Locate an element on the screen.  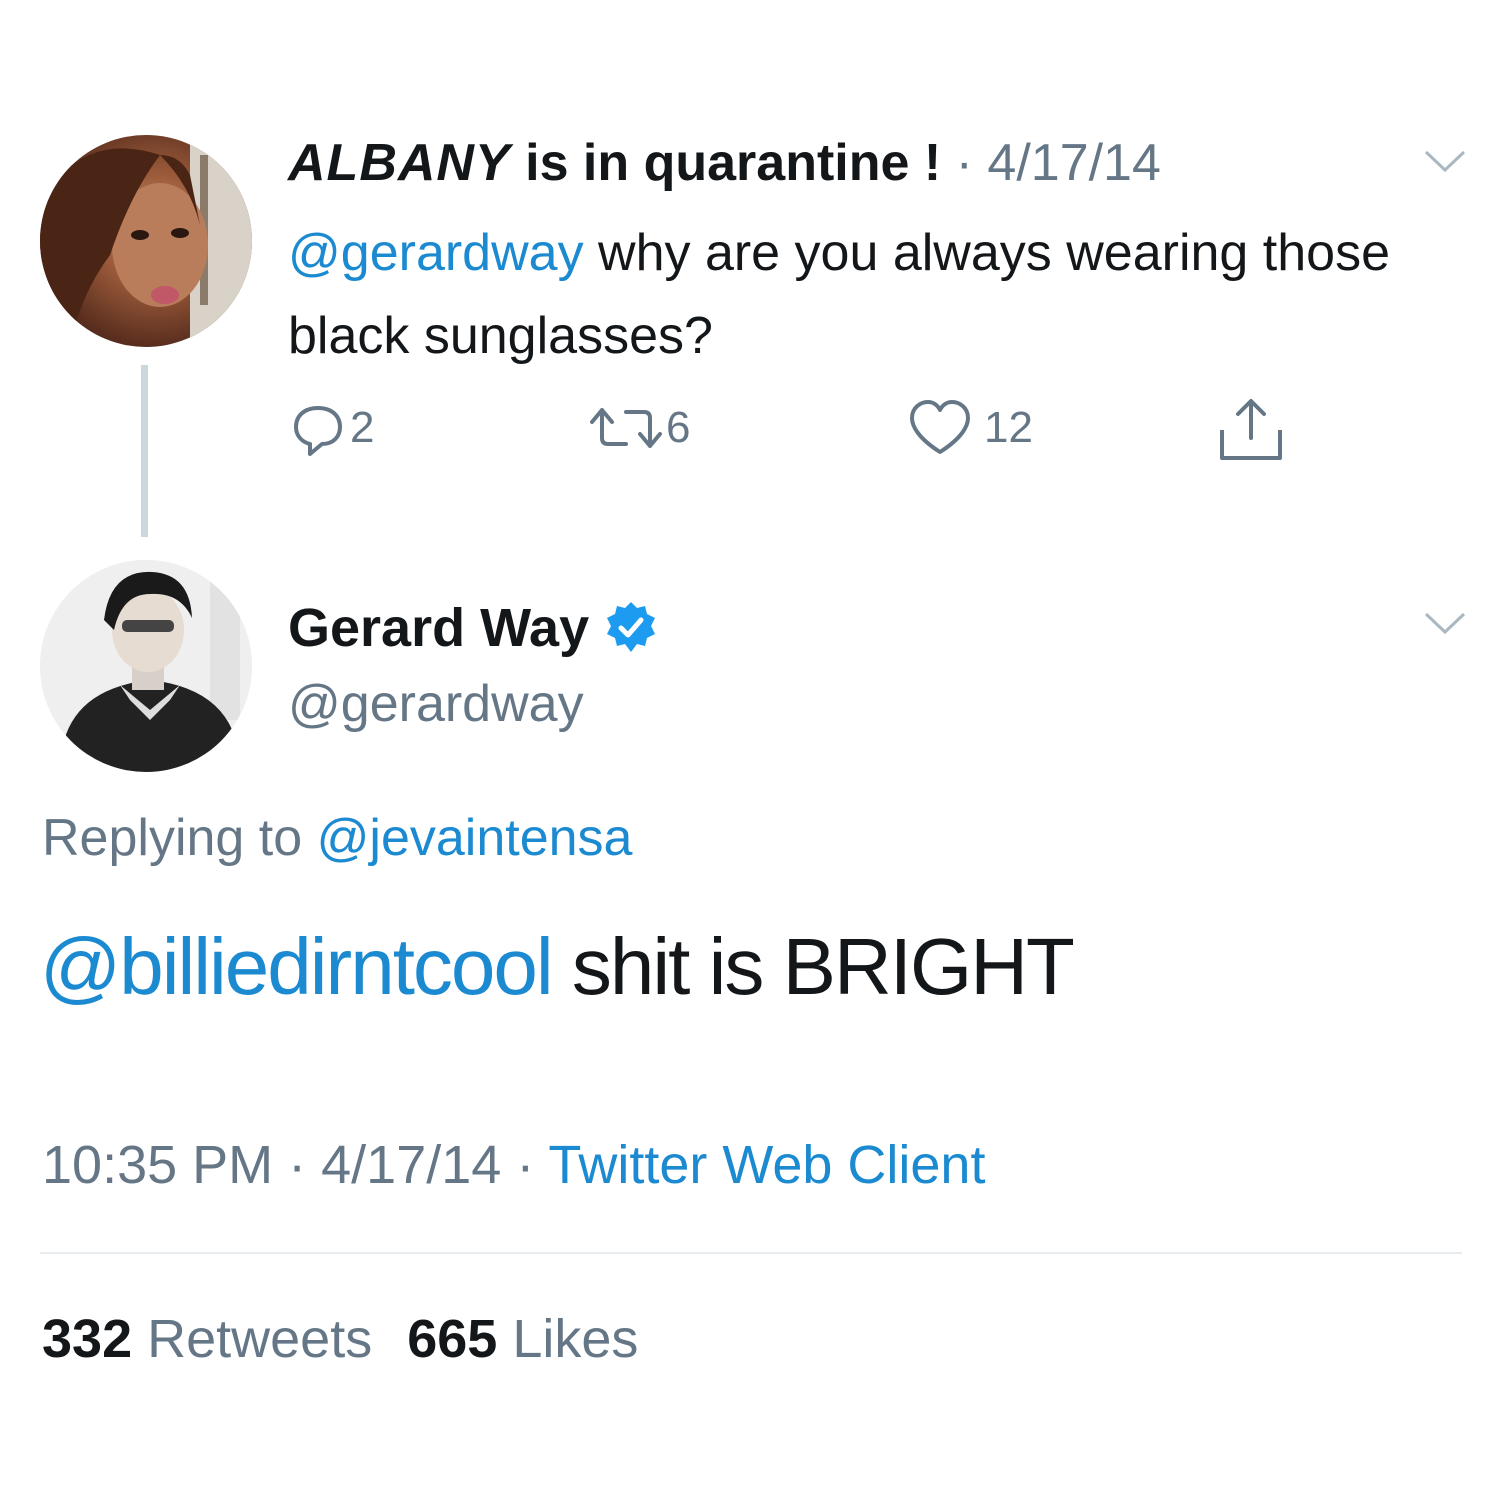
main-chevron-button is located at coordinates (1445, 624).